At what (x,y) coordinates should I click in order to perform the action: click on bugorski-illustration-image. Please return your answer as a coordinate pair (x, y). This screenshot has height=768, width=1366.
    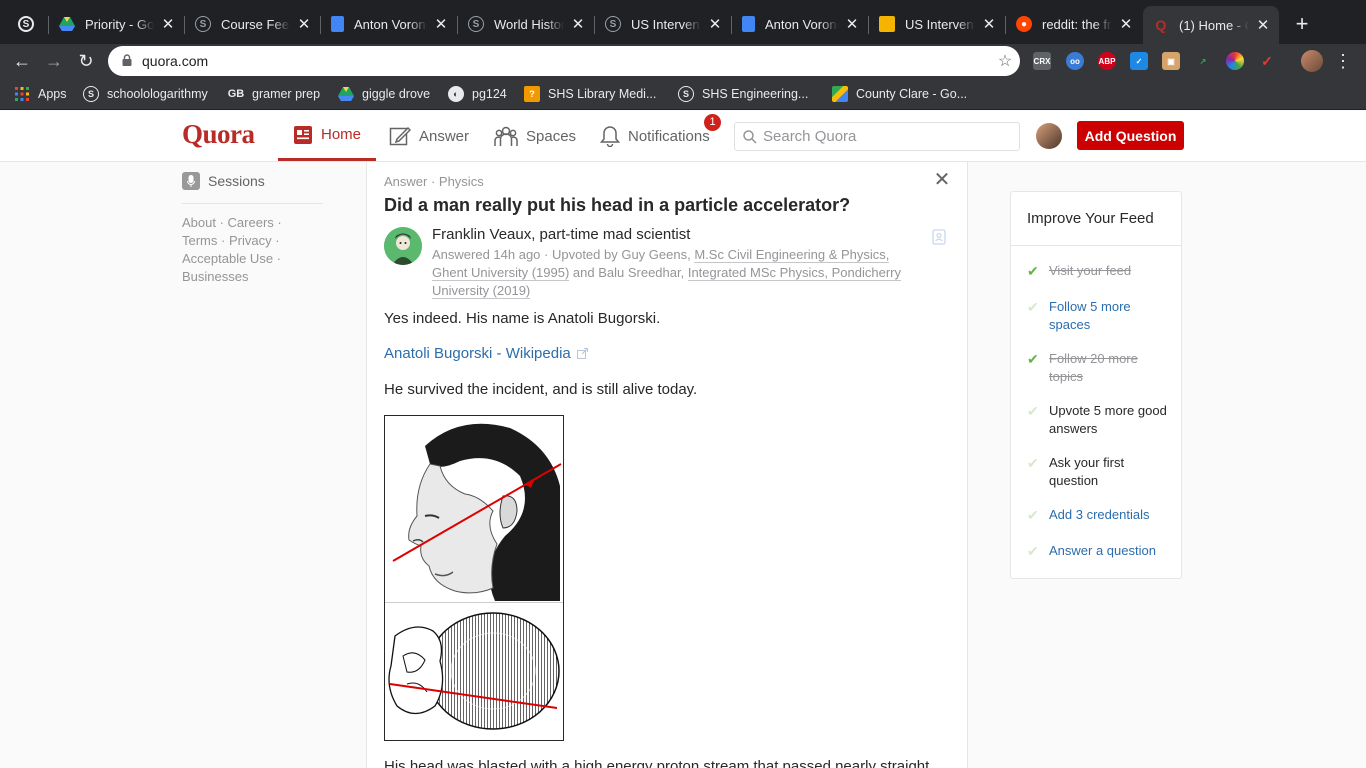
    Looking at the image, I should click on (474, 578).